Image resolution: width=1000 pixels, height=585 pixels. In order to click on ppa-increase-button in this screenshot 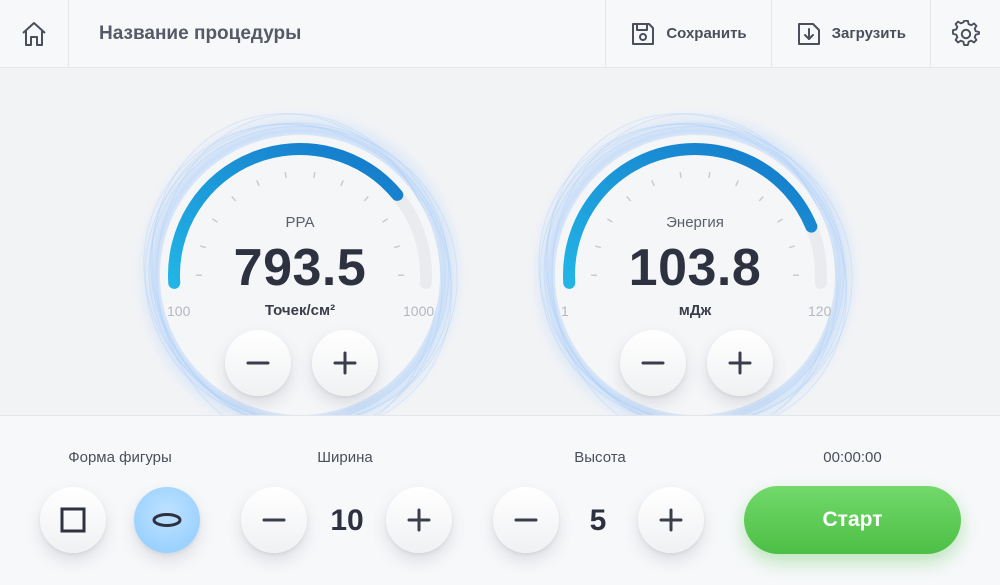, I will do `click(345, 363)`.